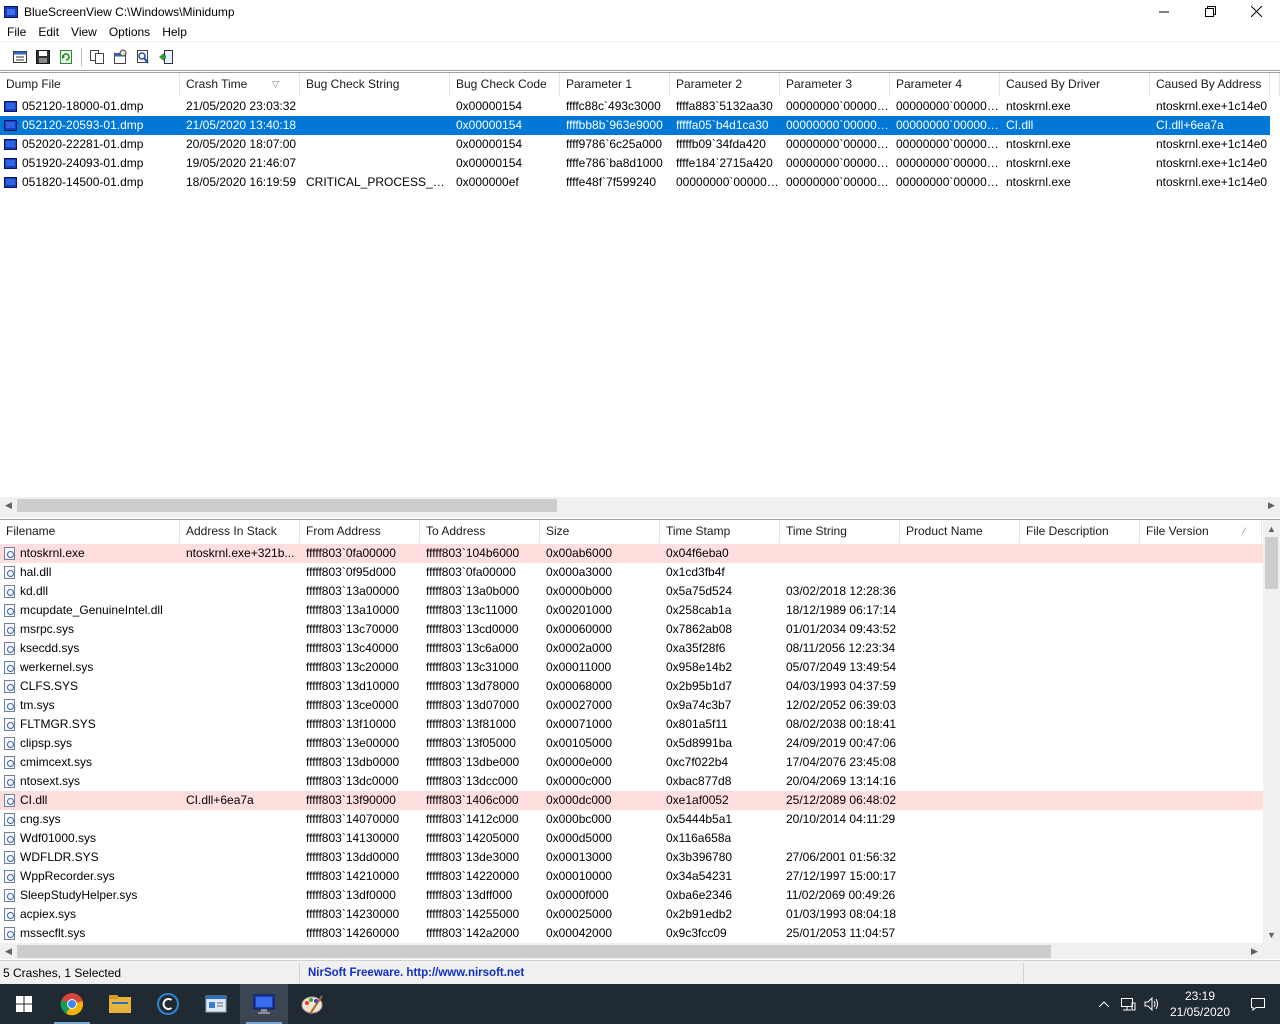  What do you see at coordinates (312, 1004) in the screenshot?
I see `taskbar-paint` at bounding box center [312, 1004].